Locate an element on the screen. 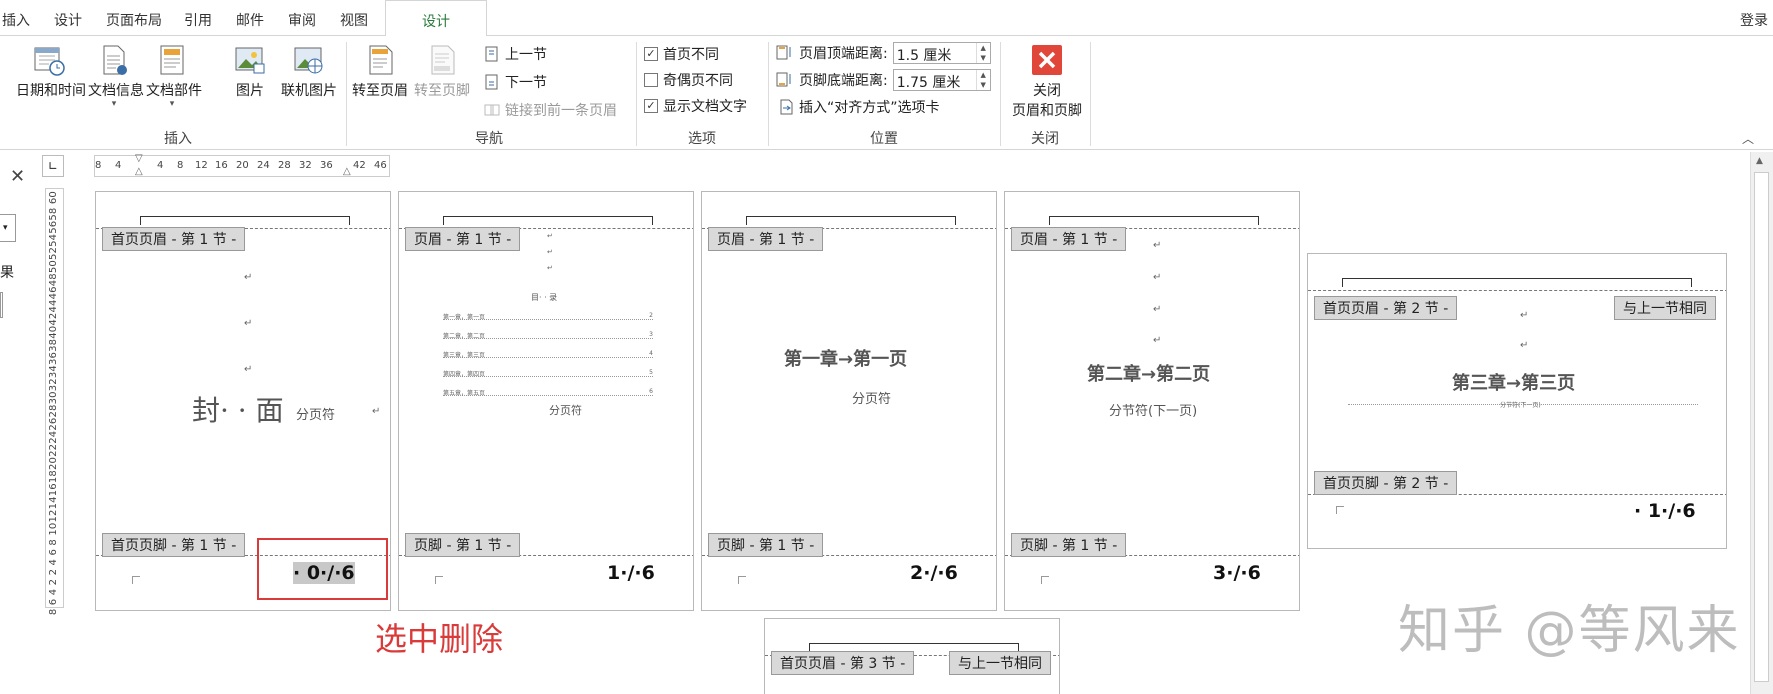 The height and width of the screenshot is (694, 1773). tab-page-layout: 页面布局 is located at coordinates (134, 20).